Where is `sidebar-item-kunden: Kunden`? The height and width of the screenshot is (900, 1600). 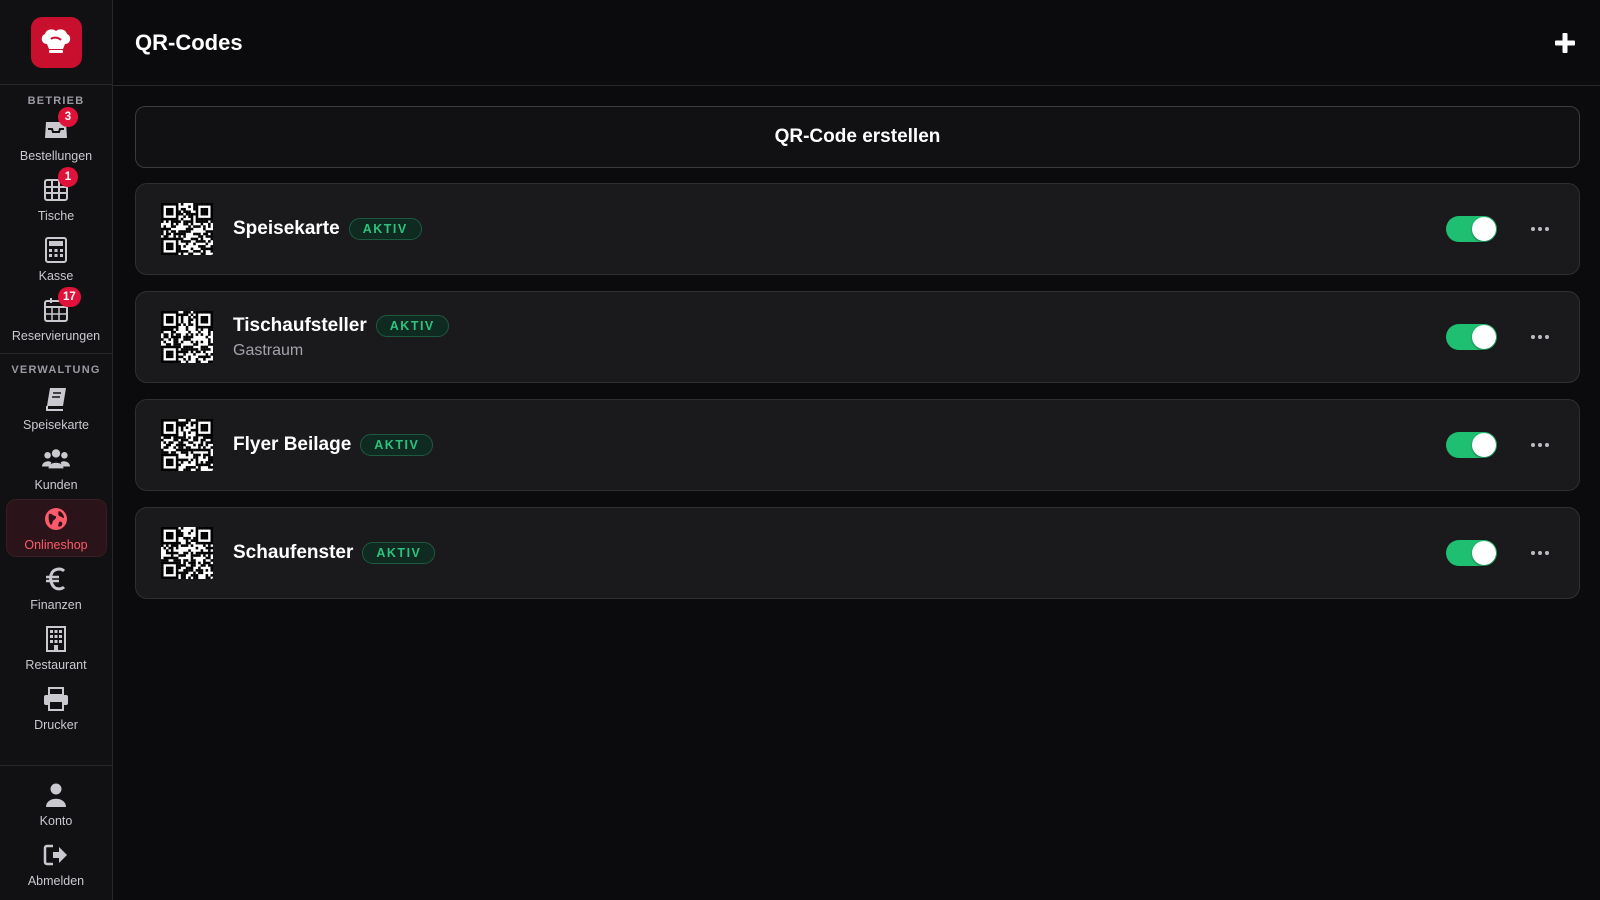
sidebar-item-kunden: Kunden is located at coordinates (56, 468).